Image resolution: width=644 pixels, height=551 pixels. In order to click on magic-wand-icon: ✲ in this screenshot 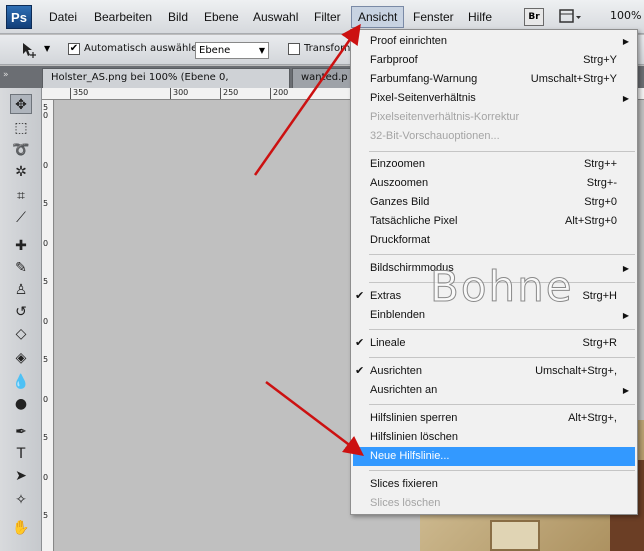, I will do `click(21, 172)`.